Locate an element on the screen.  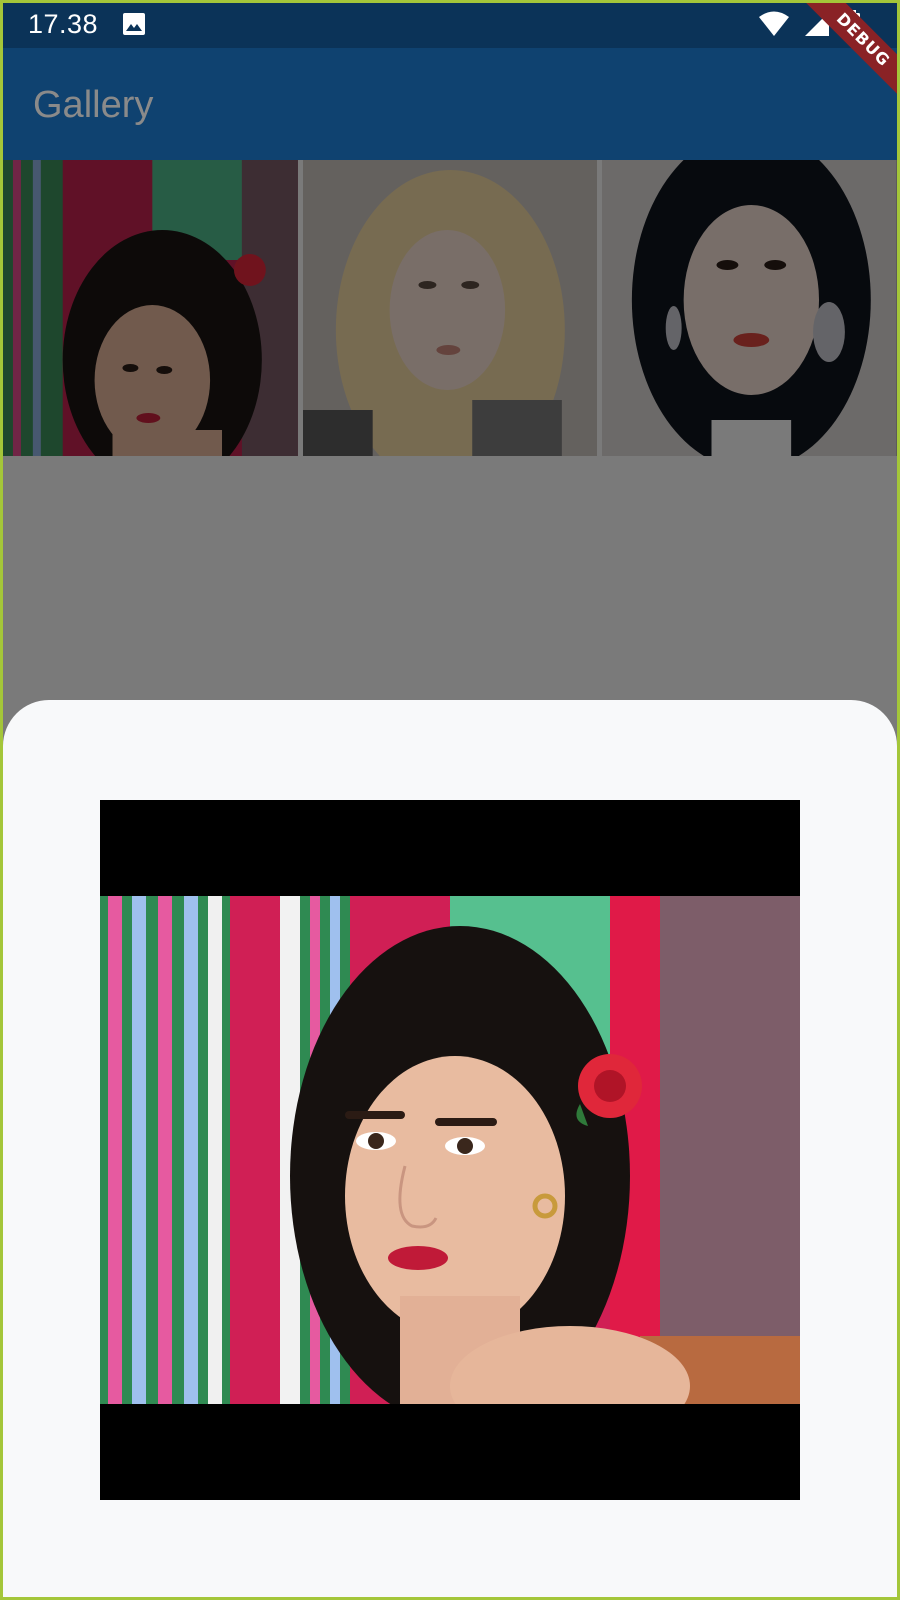
debug-banner-label: DEBUG is located at coordinates (846, 55).